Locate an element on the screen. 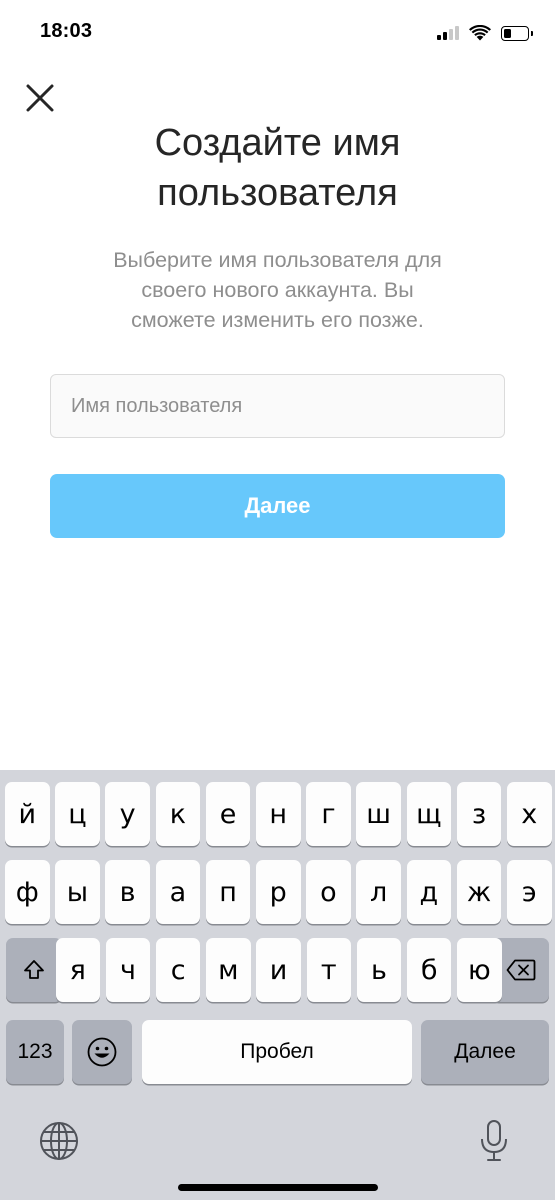 The width and height of the screenshot is (555, 1200). key-row1-0: й is located at coordinates (27, 814).